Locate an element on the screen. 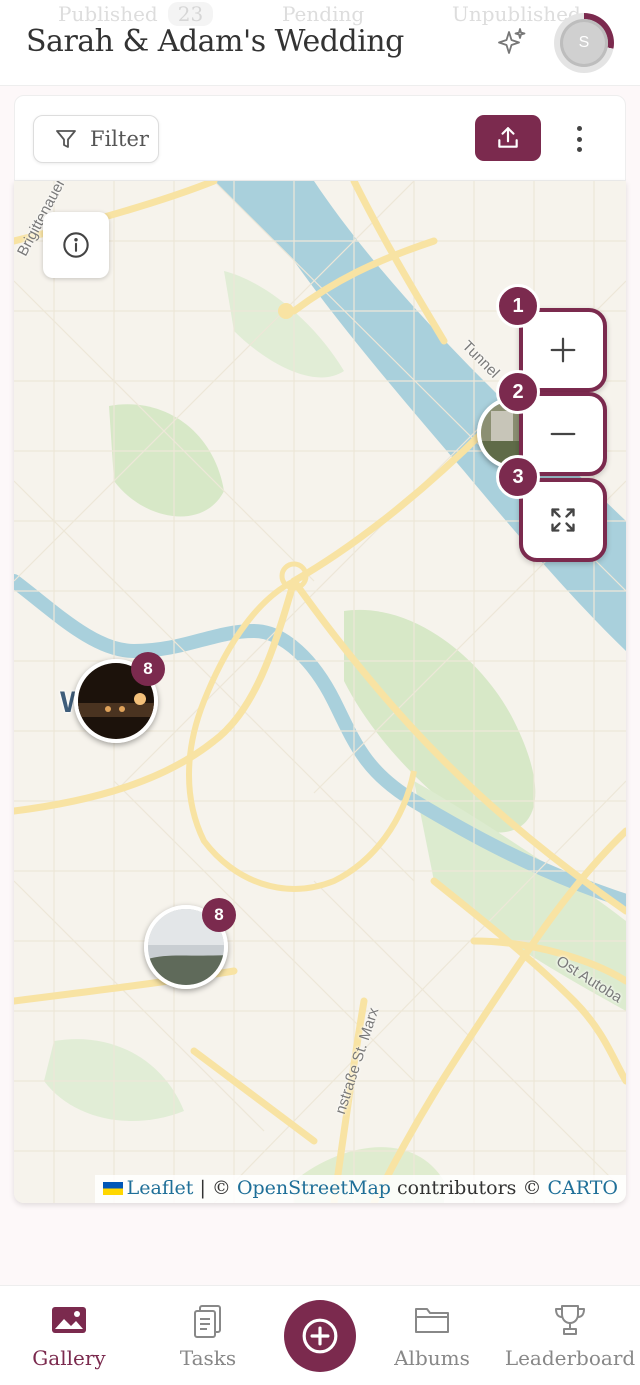 Image resolution: width=640 pixels, height=1385 pixels. tab-pending-label: Pending is located at coordinates (323, 14).